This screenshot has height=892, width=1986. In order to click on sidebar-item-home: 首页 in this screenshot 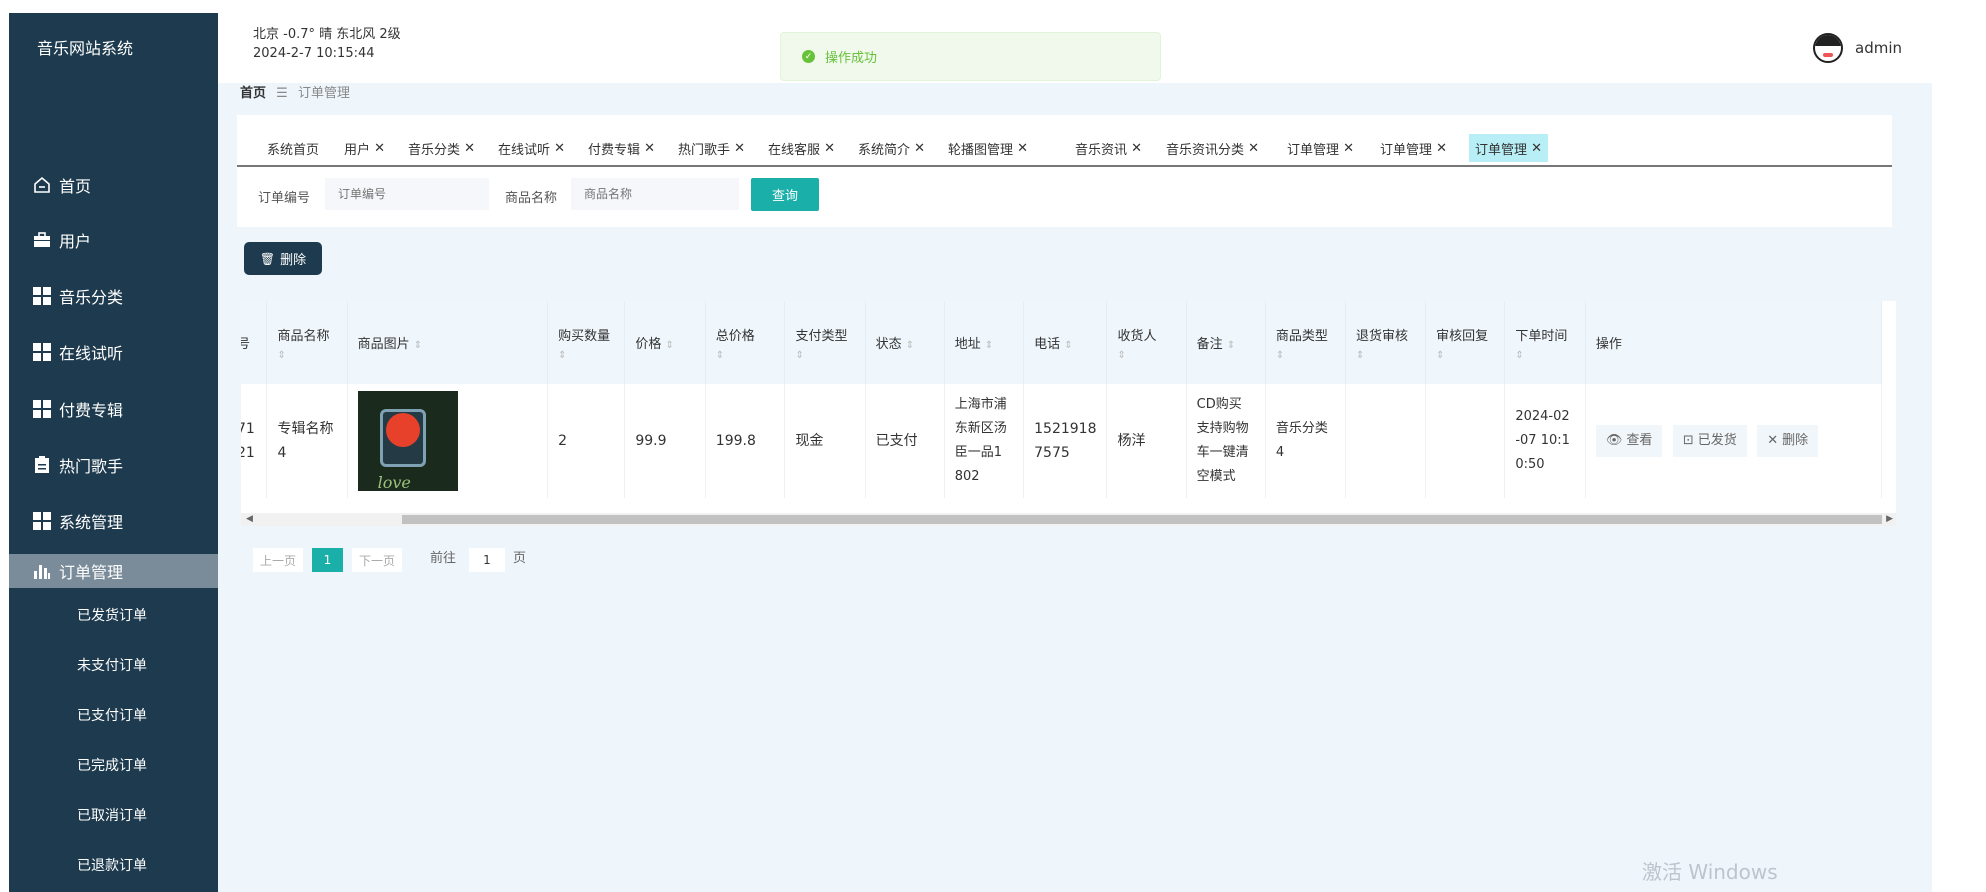, I will do `click(113, 185)`.